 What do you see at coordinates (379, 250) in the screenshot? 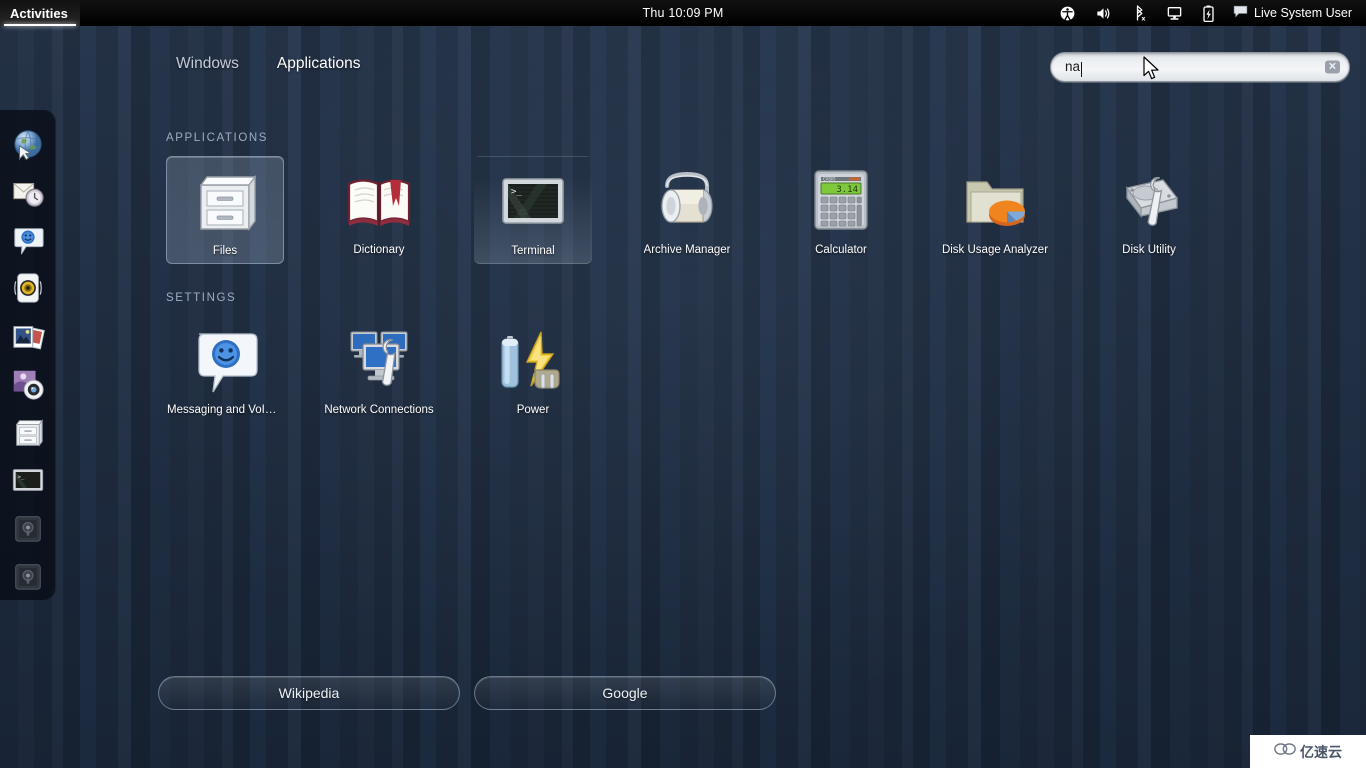
I see `app-label: Dictionary` at bounding box center [379, 250].